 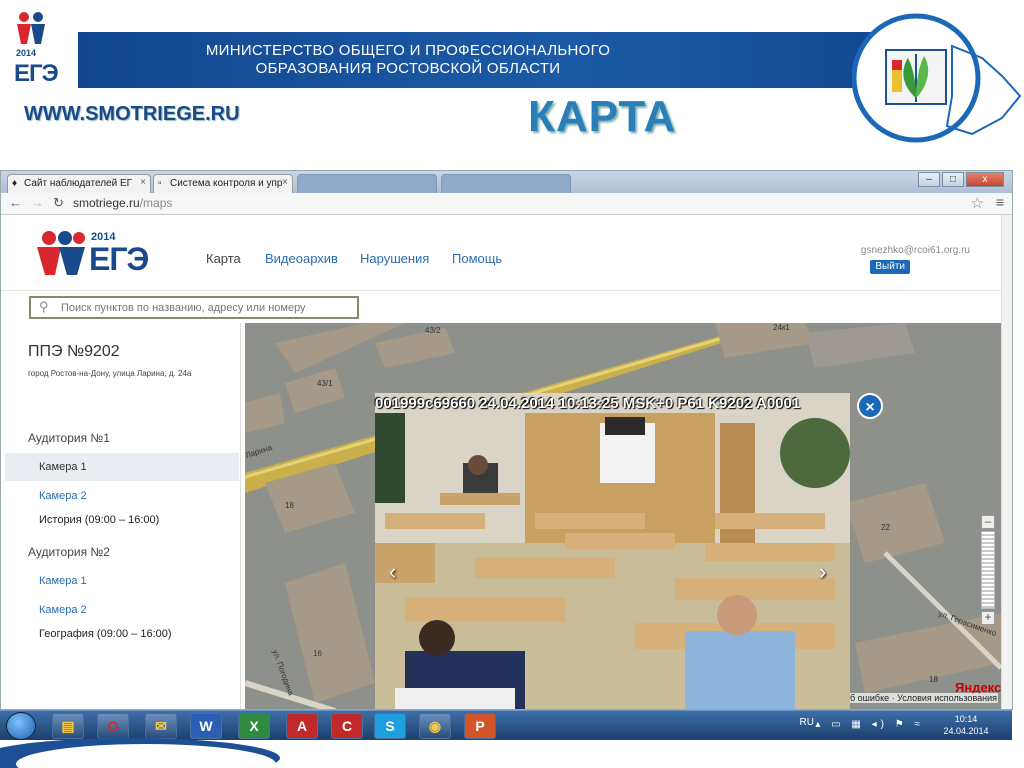 What do you see at coordinates (156, 203) in the screenshot?
I see `url-path: /maps` at bounding box center [156, 203].